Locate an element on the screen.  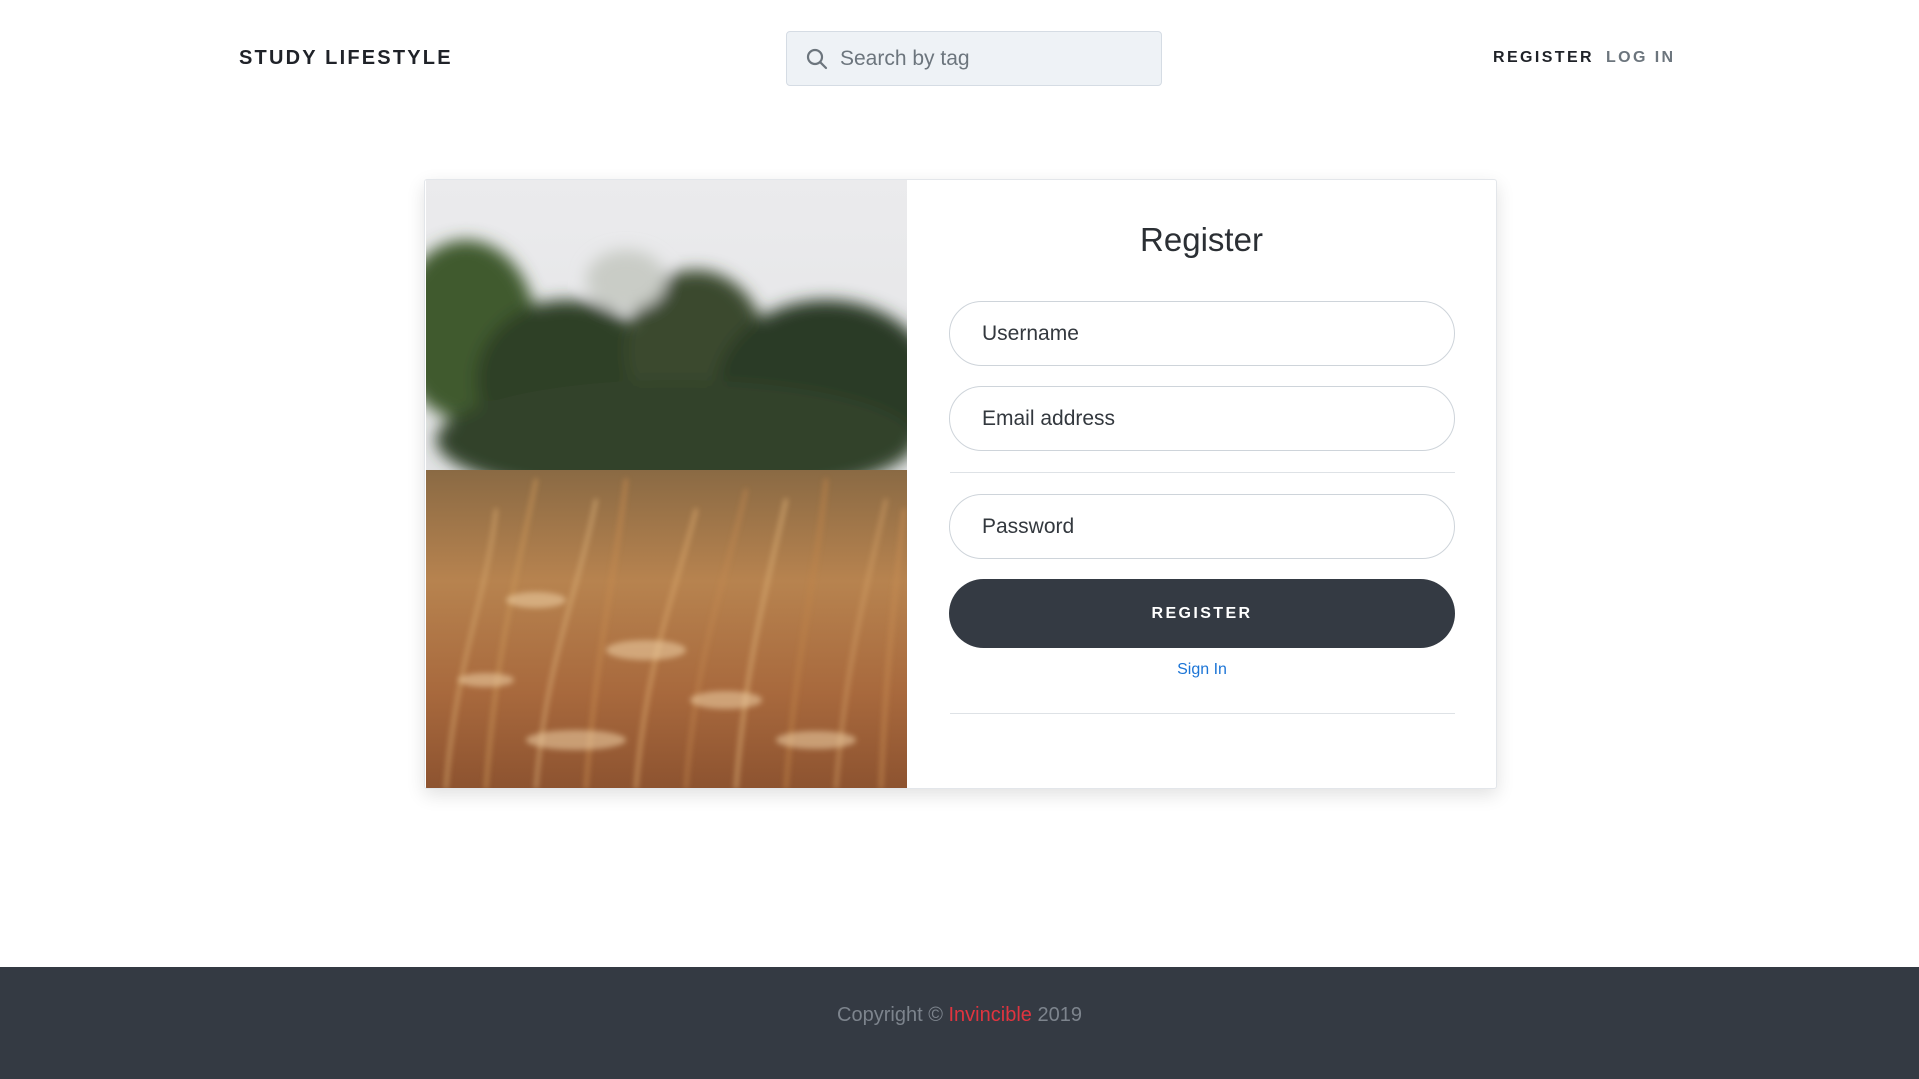
nav-login-link: LOG IN is located at coordinates (1641, 58).